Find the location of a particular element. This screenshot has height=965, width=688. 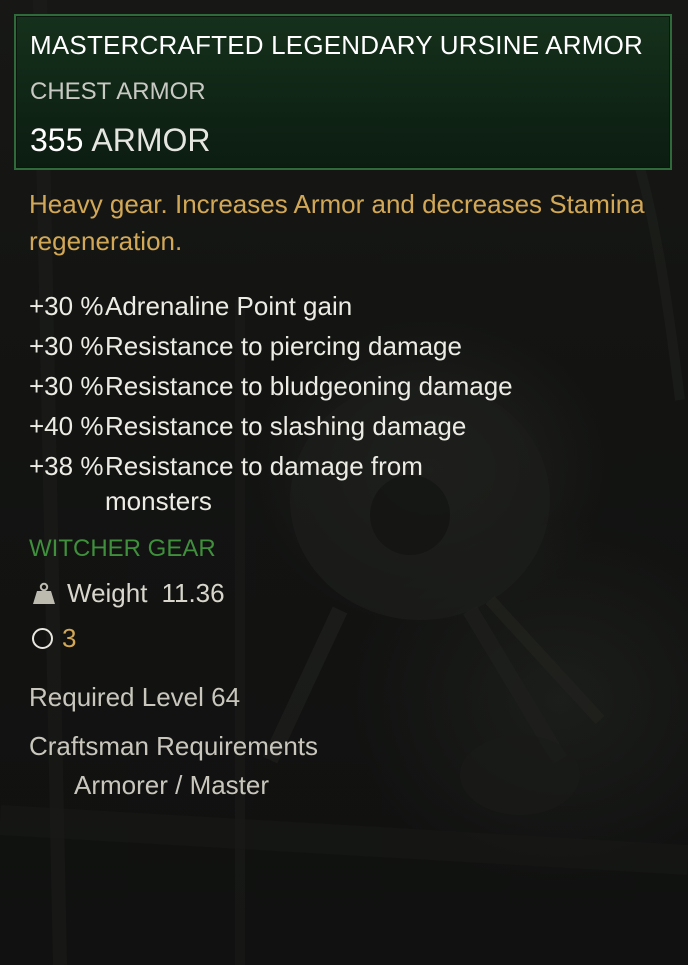

set-label: WITCHER GEAR is located at coordinates (122, 548).